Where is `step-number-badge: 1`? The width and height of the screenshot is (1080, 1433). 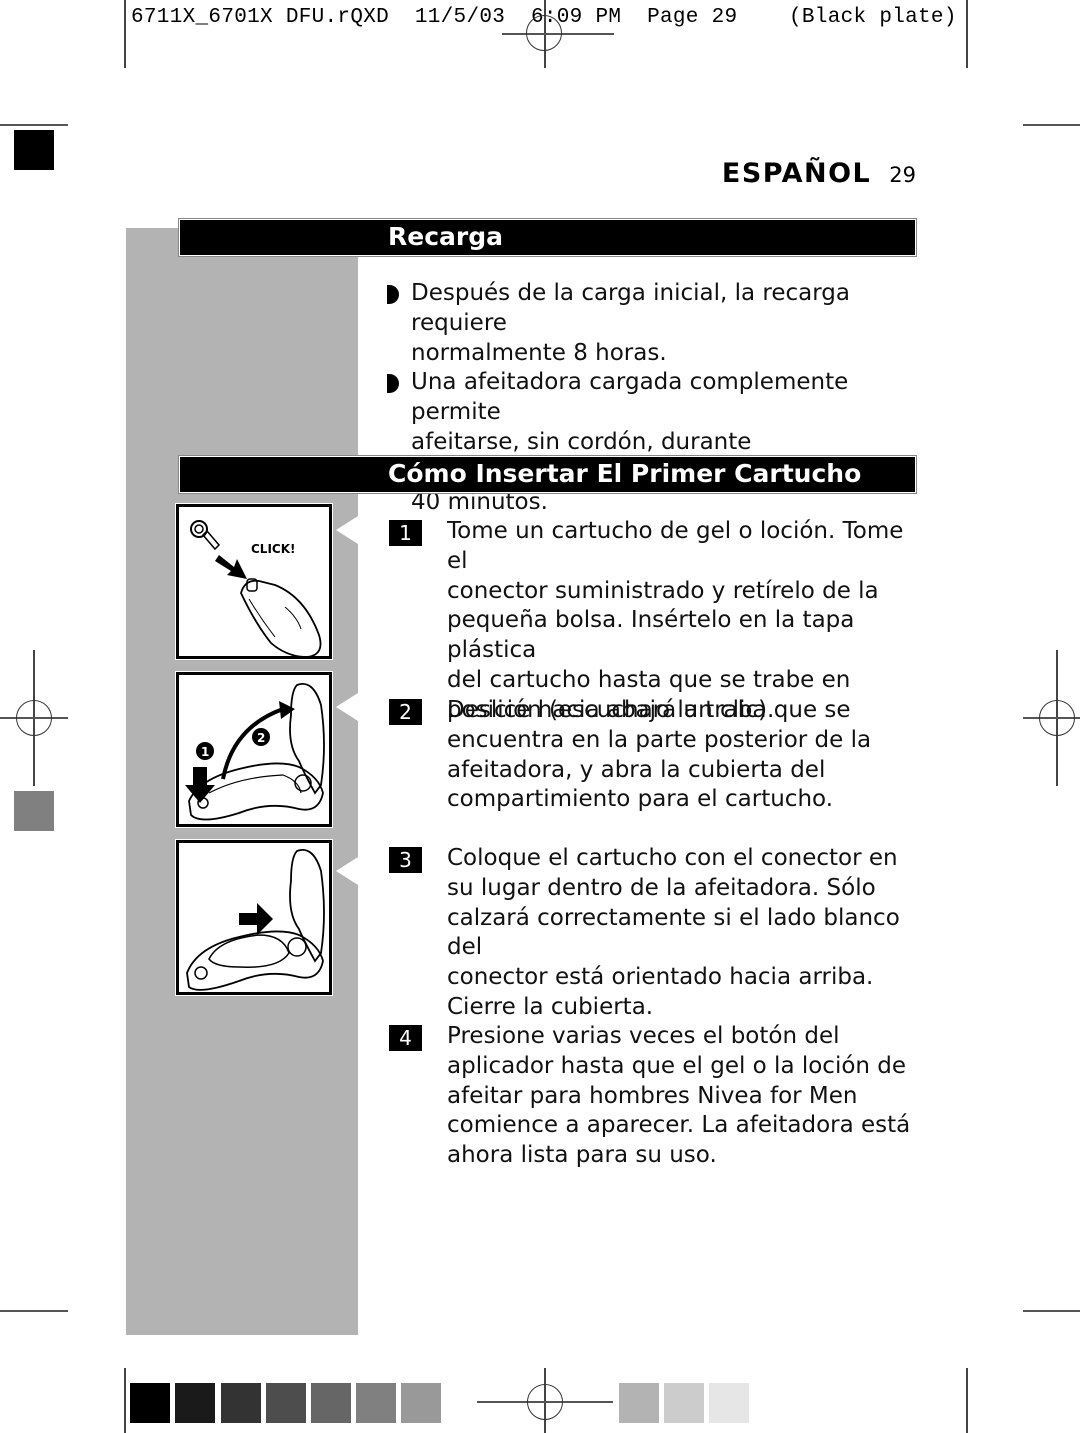
step-number-badge: 1 is located at coordinates (405, 533).